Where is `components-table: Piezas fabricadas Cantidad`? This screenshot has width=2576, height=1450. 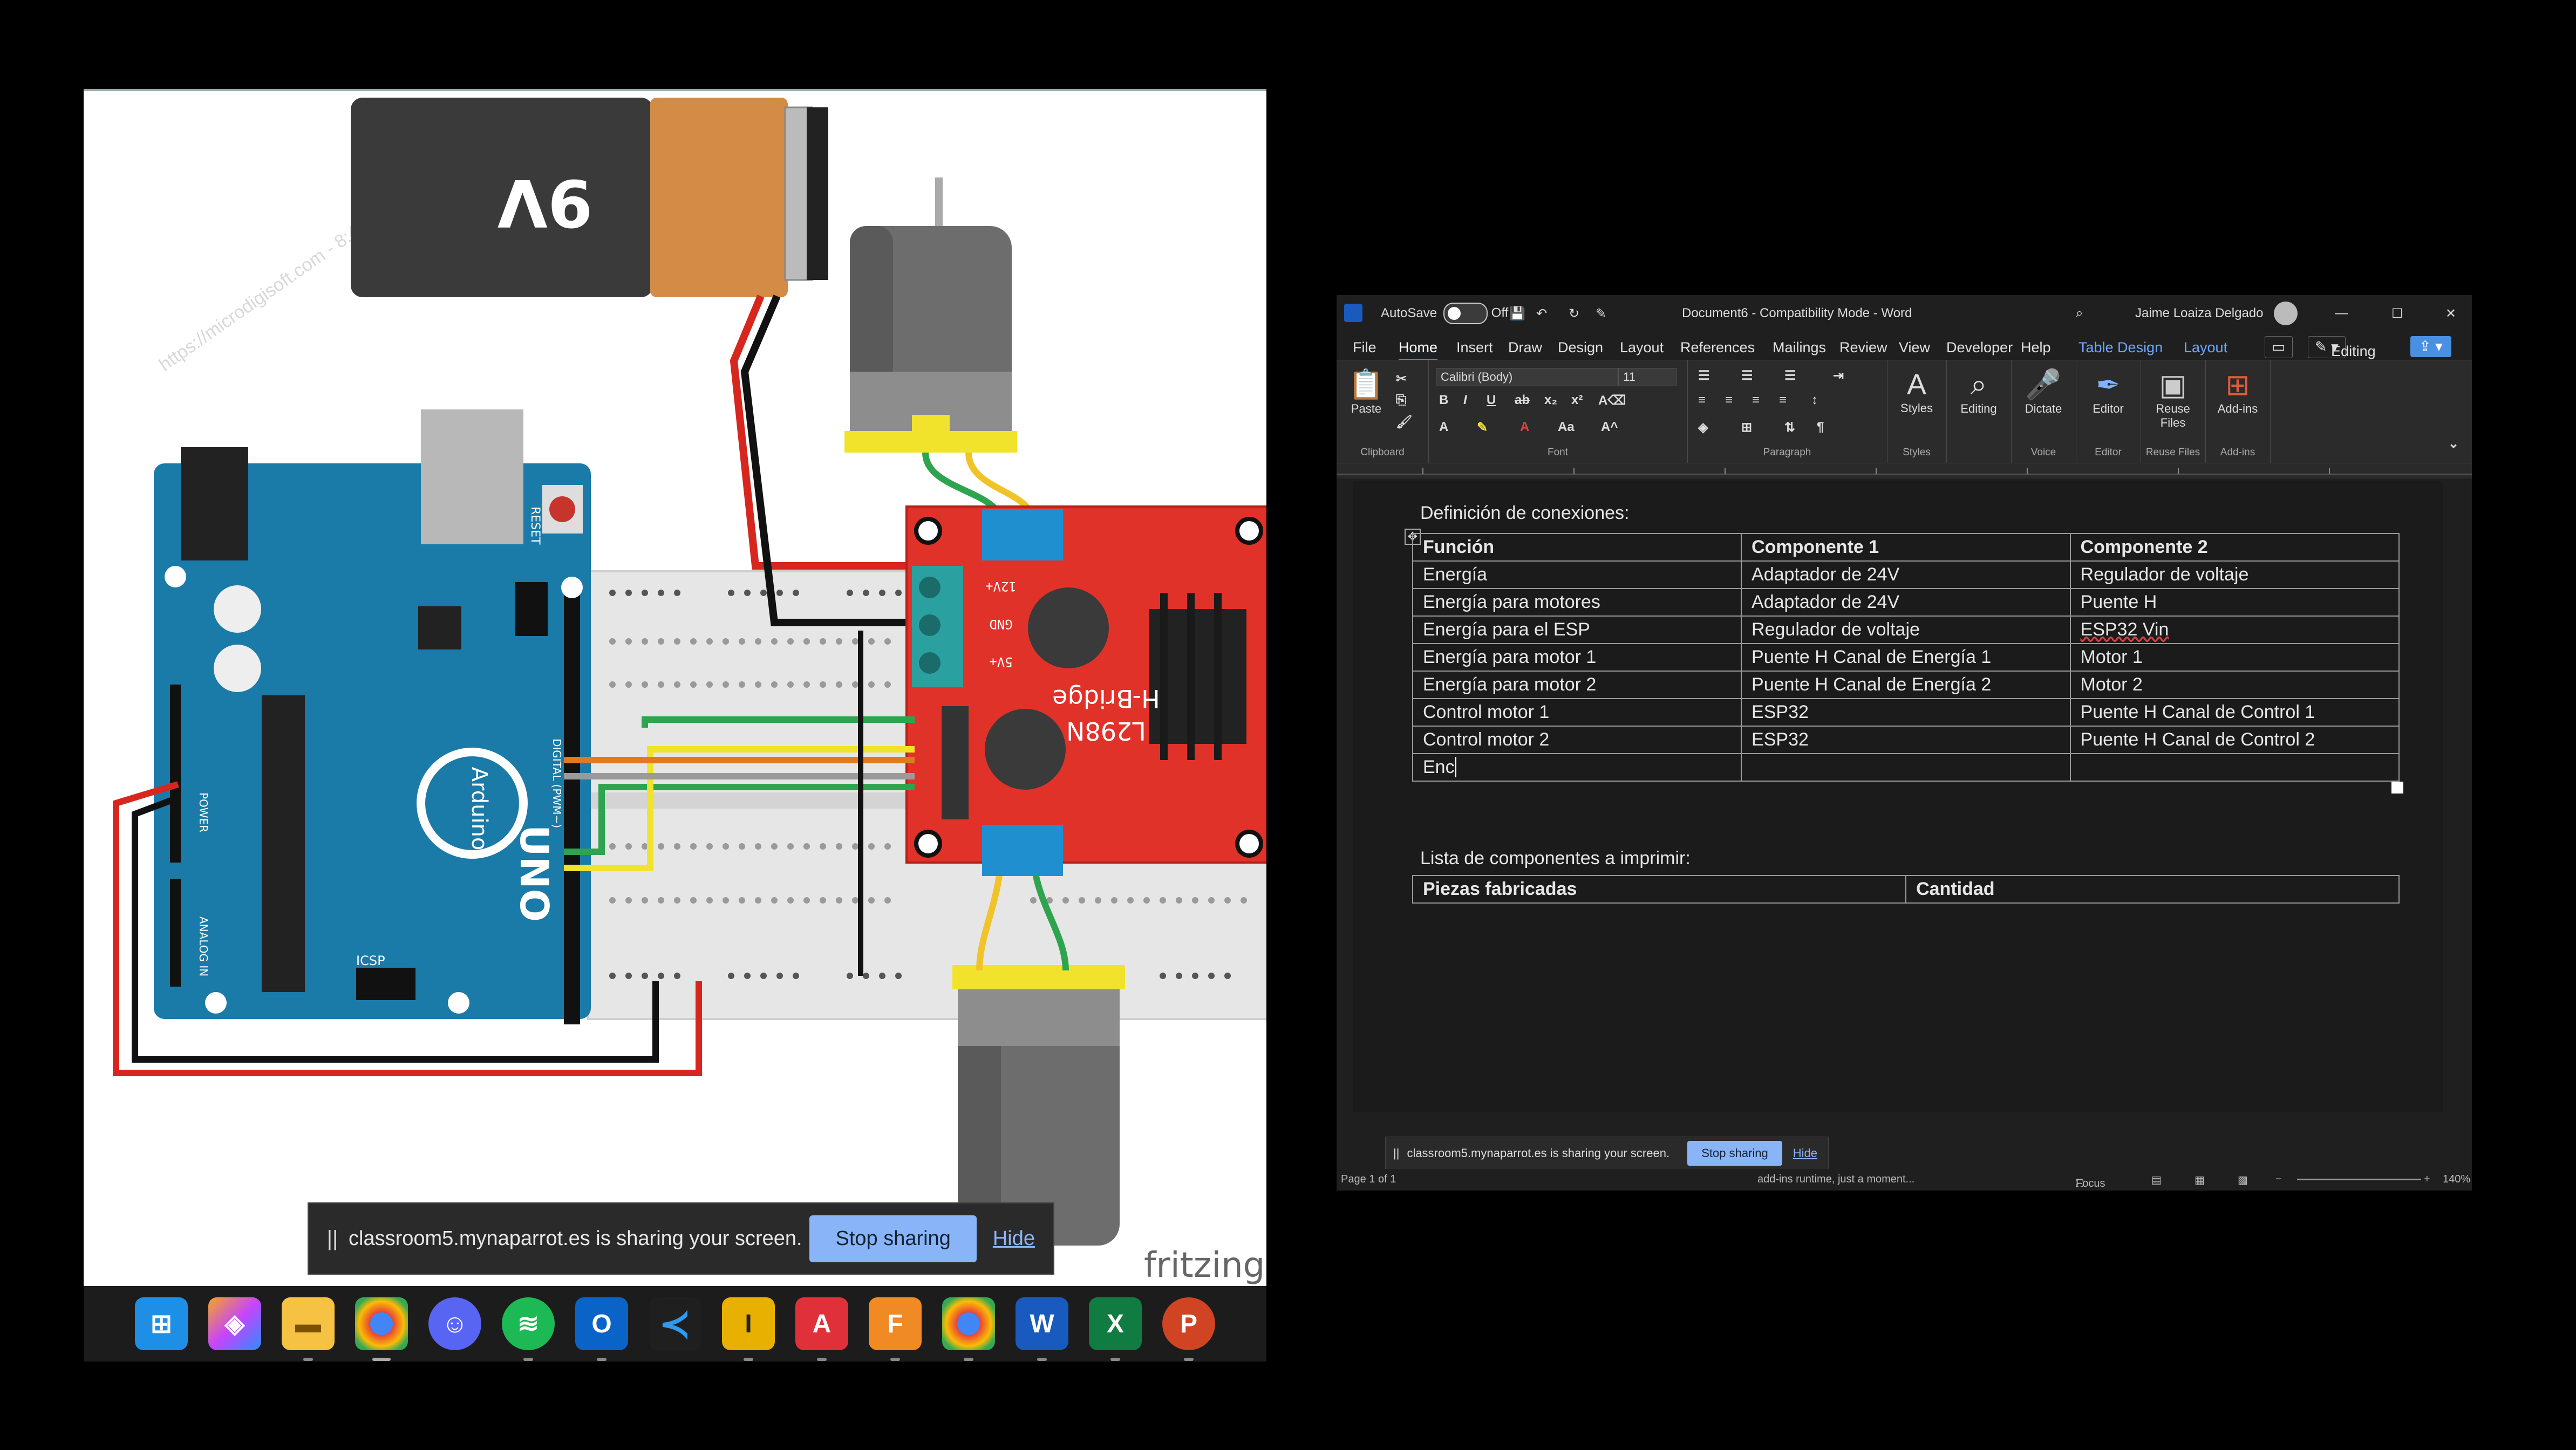 components-table: Piezas fabricadas Cantidad is located at coordinates (1906, 890).